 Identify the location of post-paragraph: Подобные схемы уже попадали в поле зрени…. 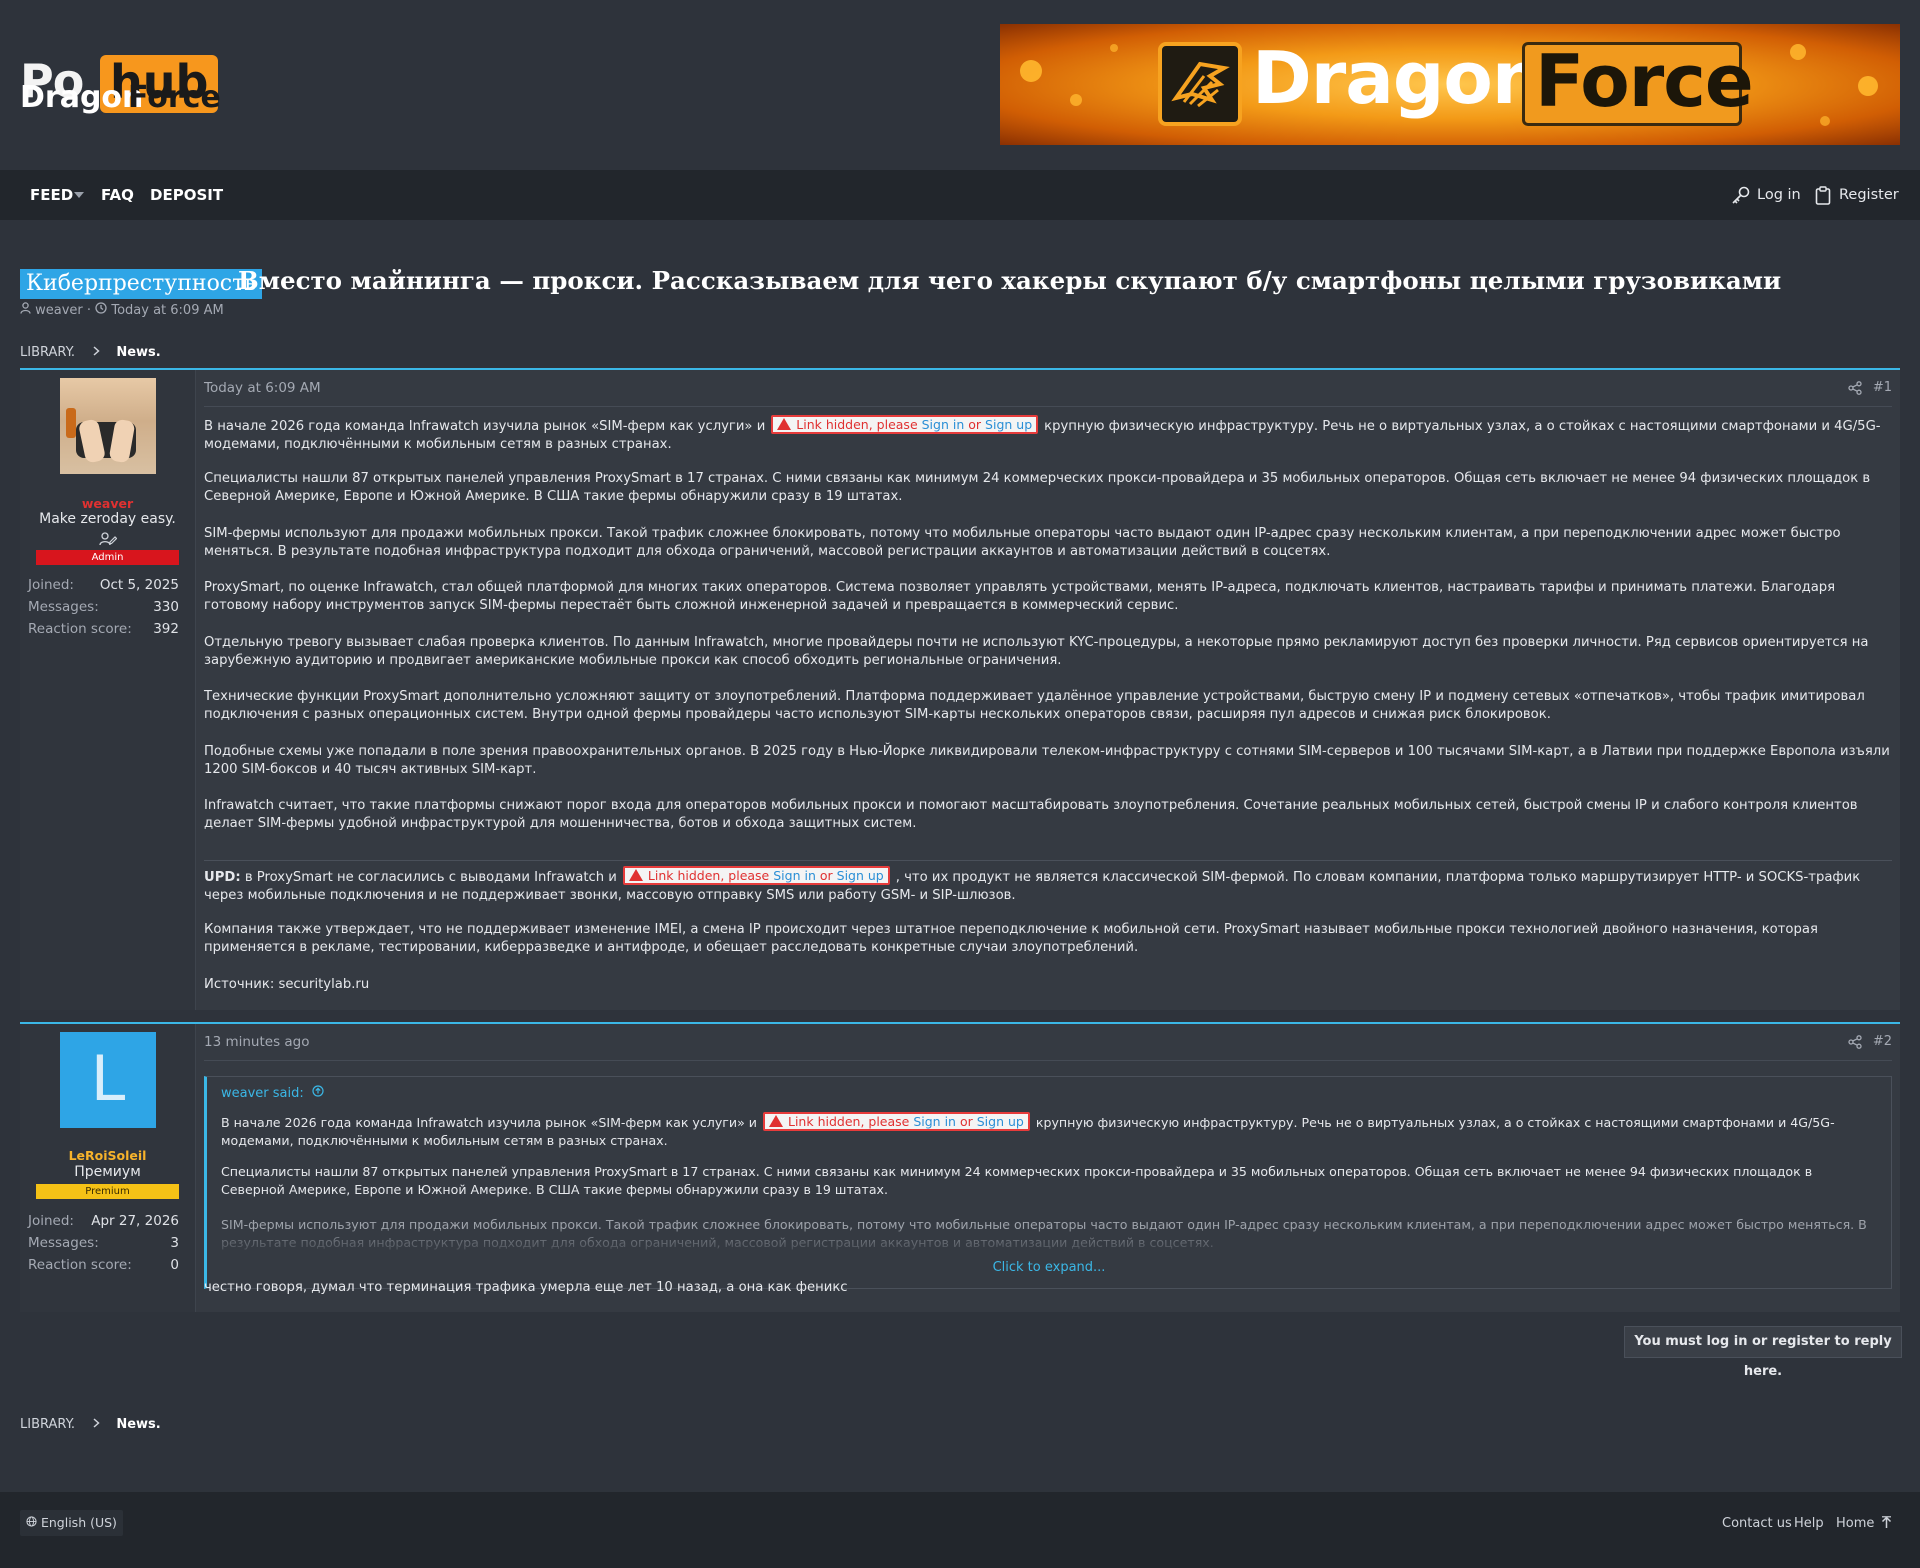
(1047, 760).